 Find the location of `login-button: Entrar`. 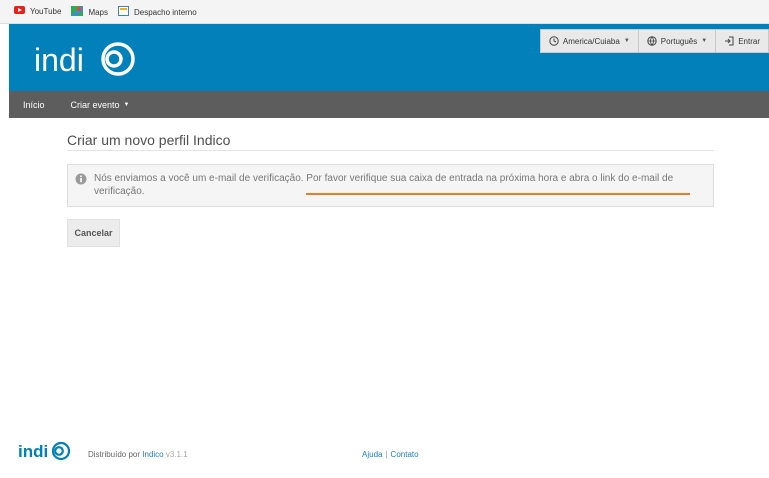

login-button: Entrar is located at coordinates (742, 41).